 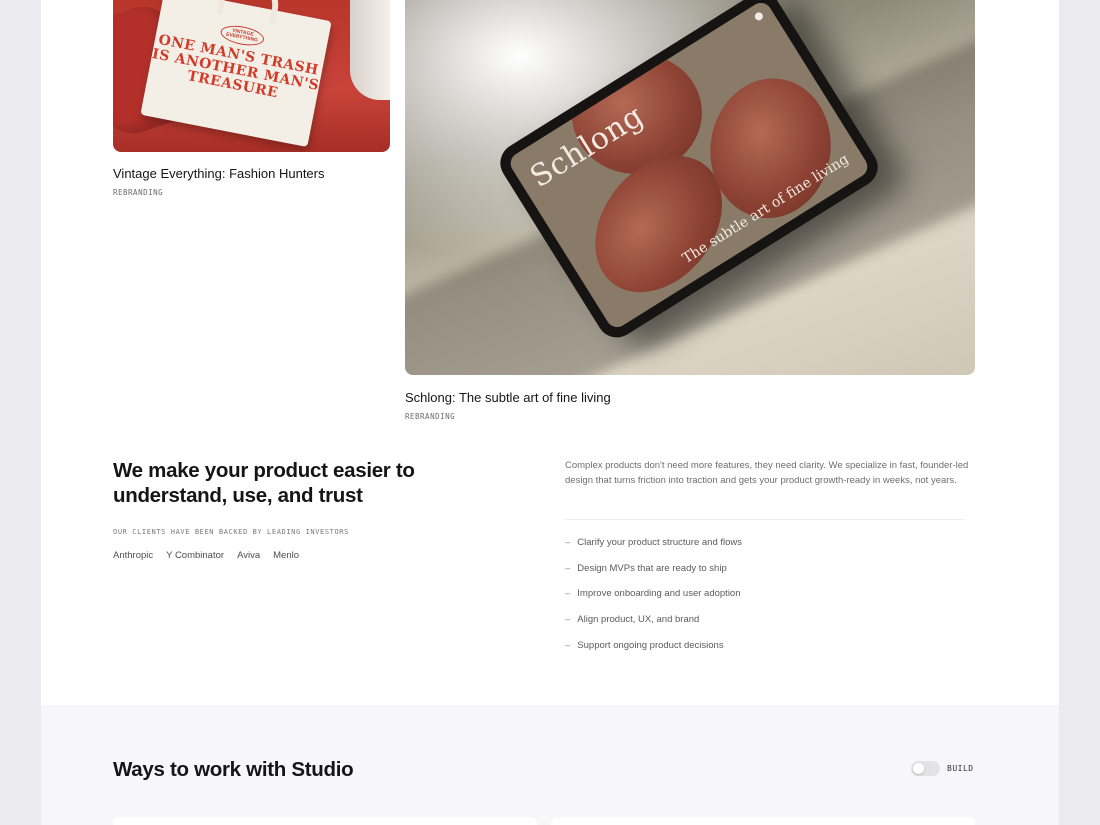 I want to click on list-item-label: Design MVPs that are ready to ship, so click(x=652, y=568).